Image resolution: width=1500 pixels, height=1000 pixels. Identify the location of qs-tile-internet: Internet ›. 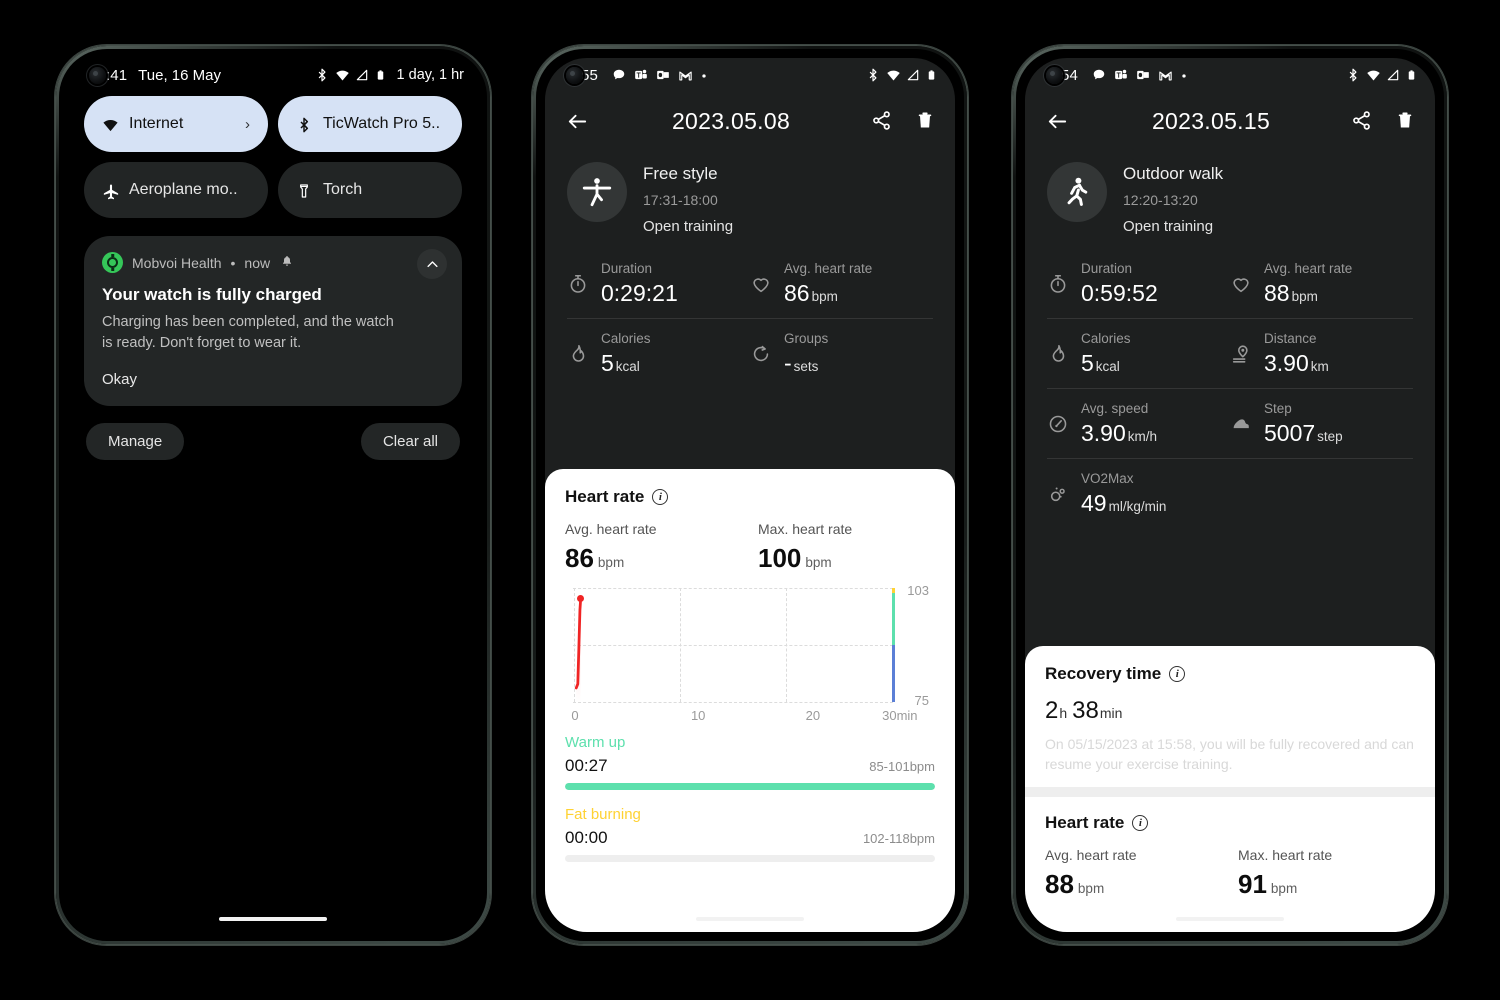
(176, 124).